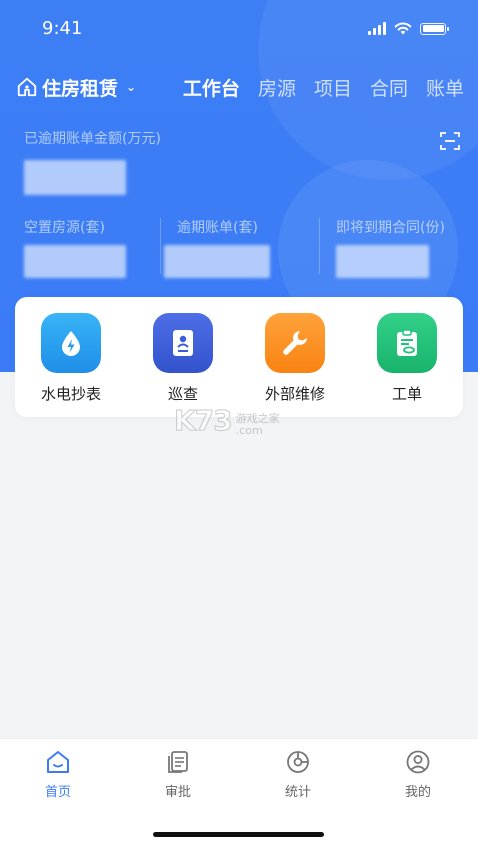  Describe the element at coordinates (333, 87) in the screenshot. I see `tab-projects: 项目` at that location.